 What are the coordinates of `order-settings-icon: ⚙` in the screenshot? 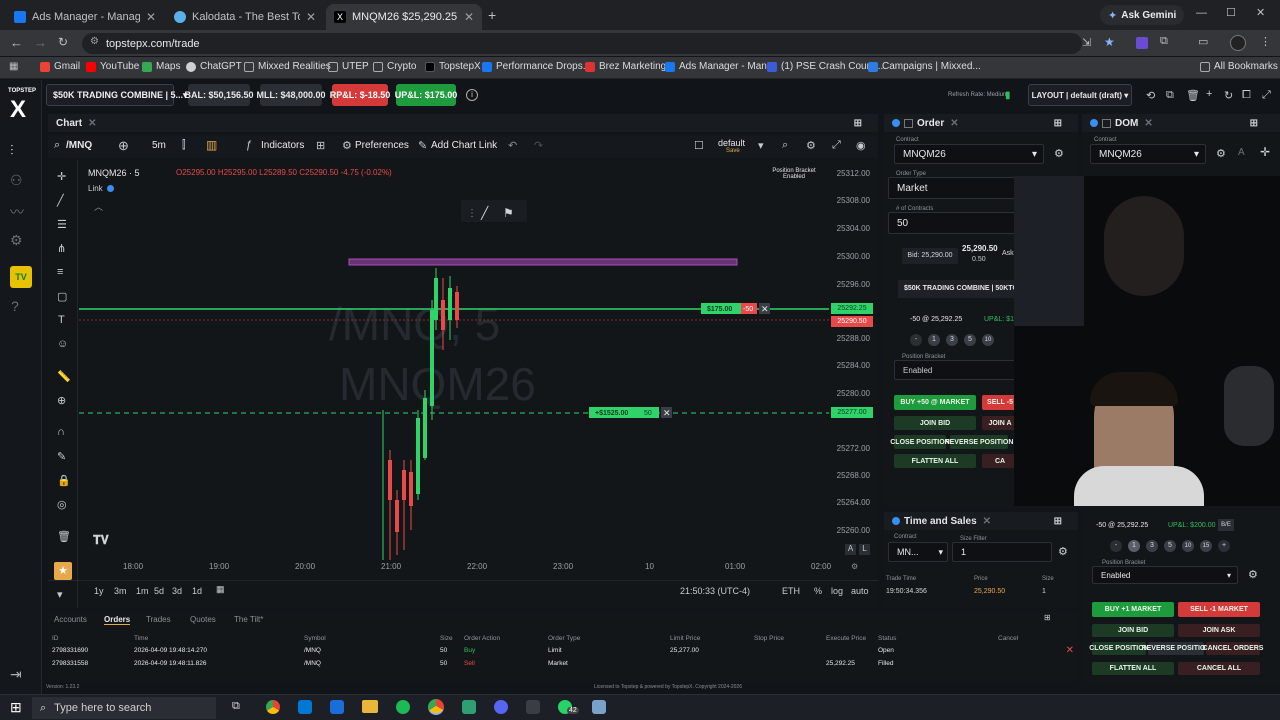 It's located at (1059, 153).